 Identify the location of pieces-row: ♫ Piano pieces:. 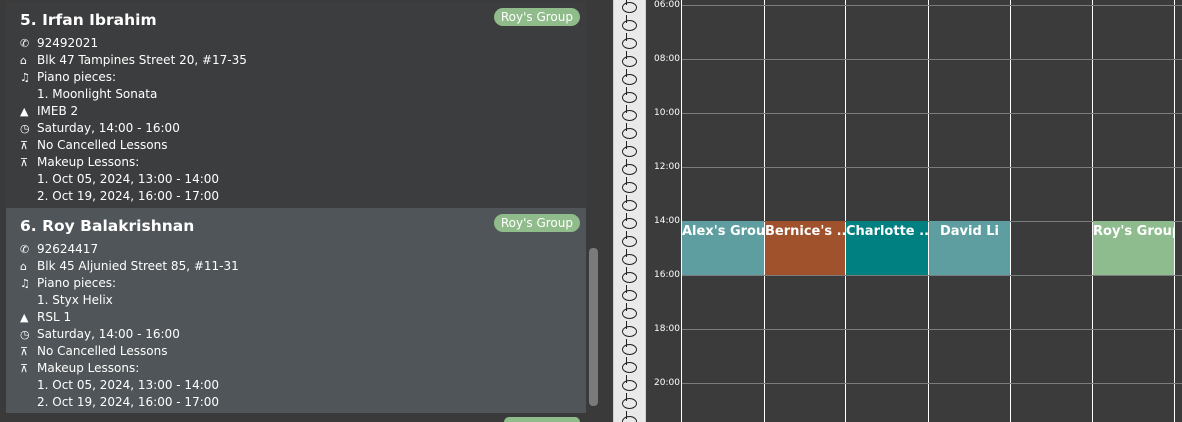
(303, 283).